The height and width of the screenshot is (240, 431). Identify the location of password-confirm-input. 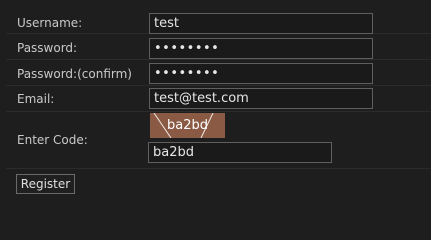
(261, 73).